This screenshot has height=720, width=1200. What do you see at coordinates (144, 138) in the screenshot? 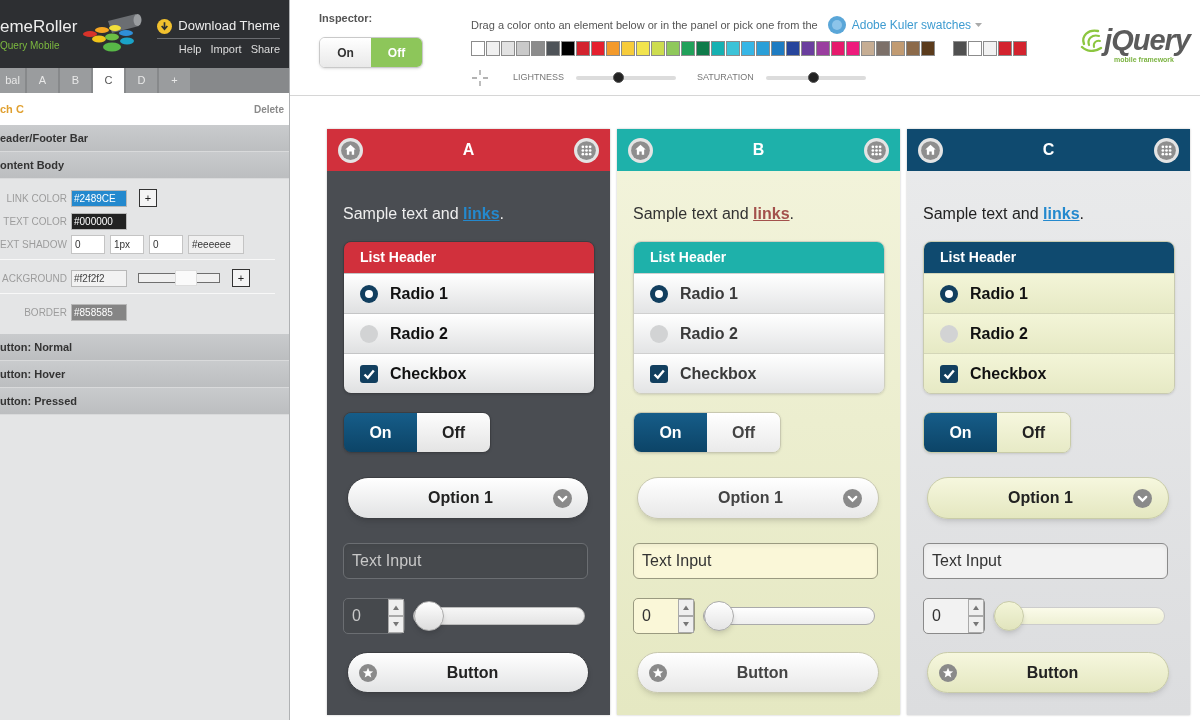
I see `section-header: eader/Footer Bar` at bounding box center [144, 138].